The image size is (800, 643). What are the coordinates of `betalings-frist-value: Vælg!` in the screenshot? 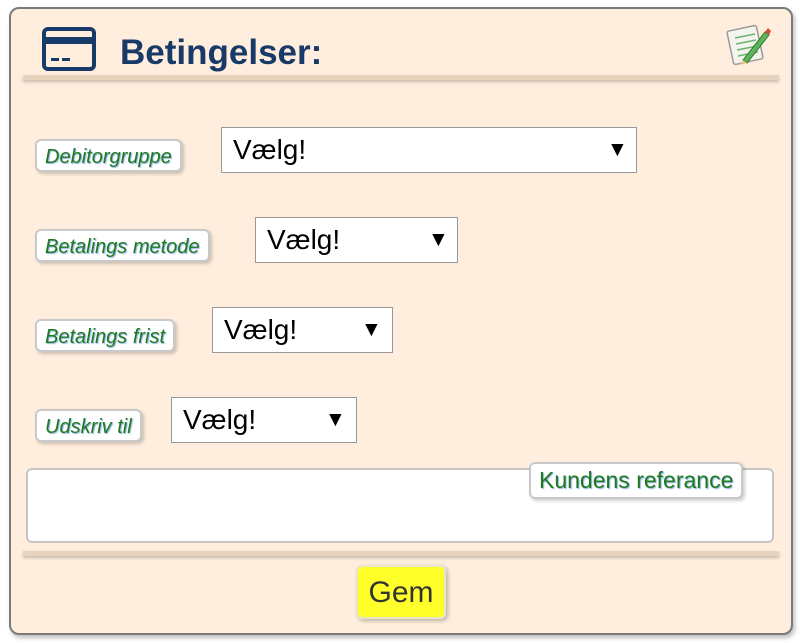 It's located at (261, 329).